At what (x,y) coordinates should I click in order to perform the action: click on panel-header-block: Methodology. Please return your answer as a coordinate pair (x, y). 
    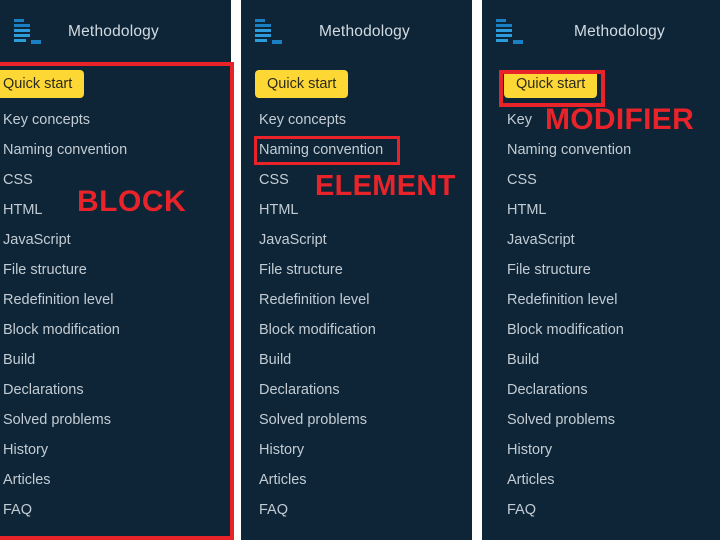
    Looking at the image, I should click on (115, 31).